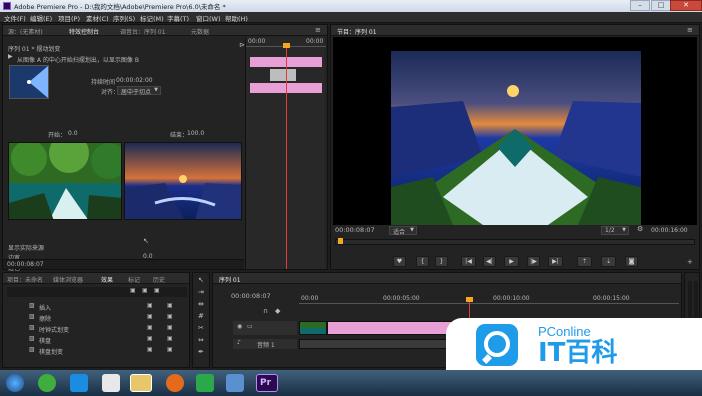 The height and width of the screenshot is (396, 702). What do you see at coordinates (201, 304) in the screenshot?
I see `ripple-edit-tool-icon: ⇹` at bounding box center [201, 304].